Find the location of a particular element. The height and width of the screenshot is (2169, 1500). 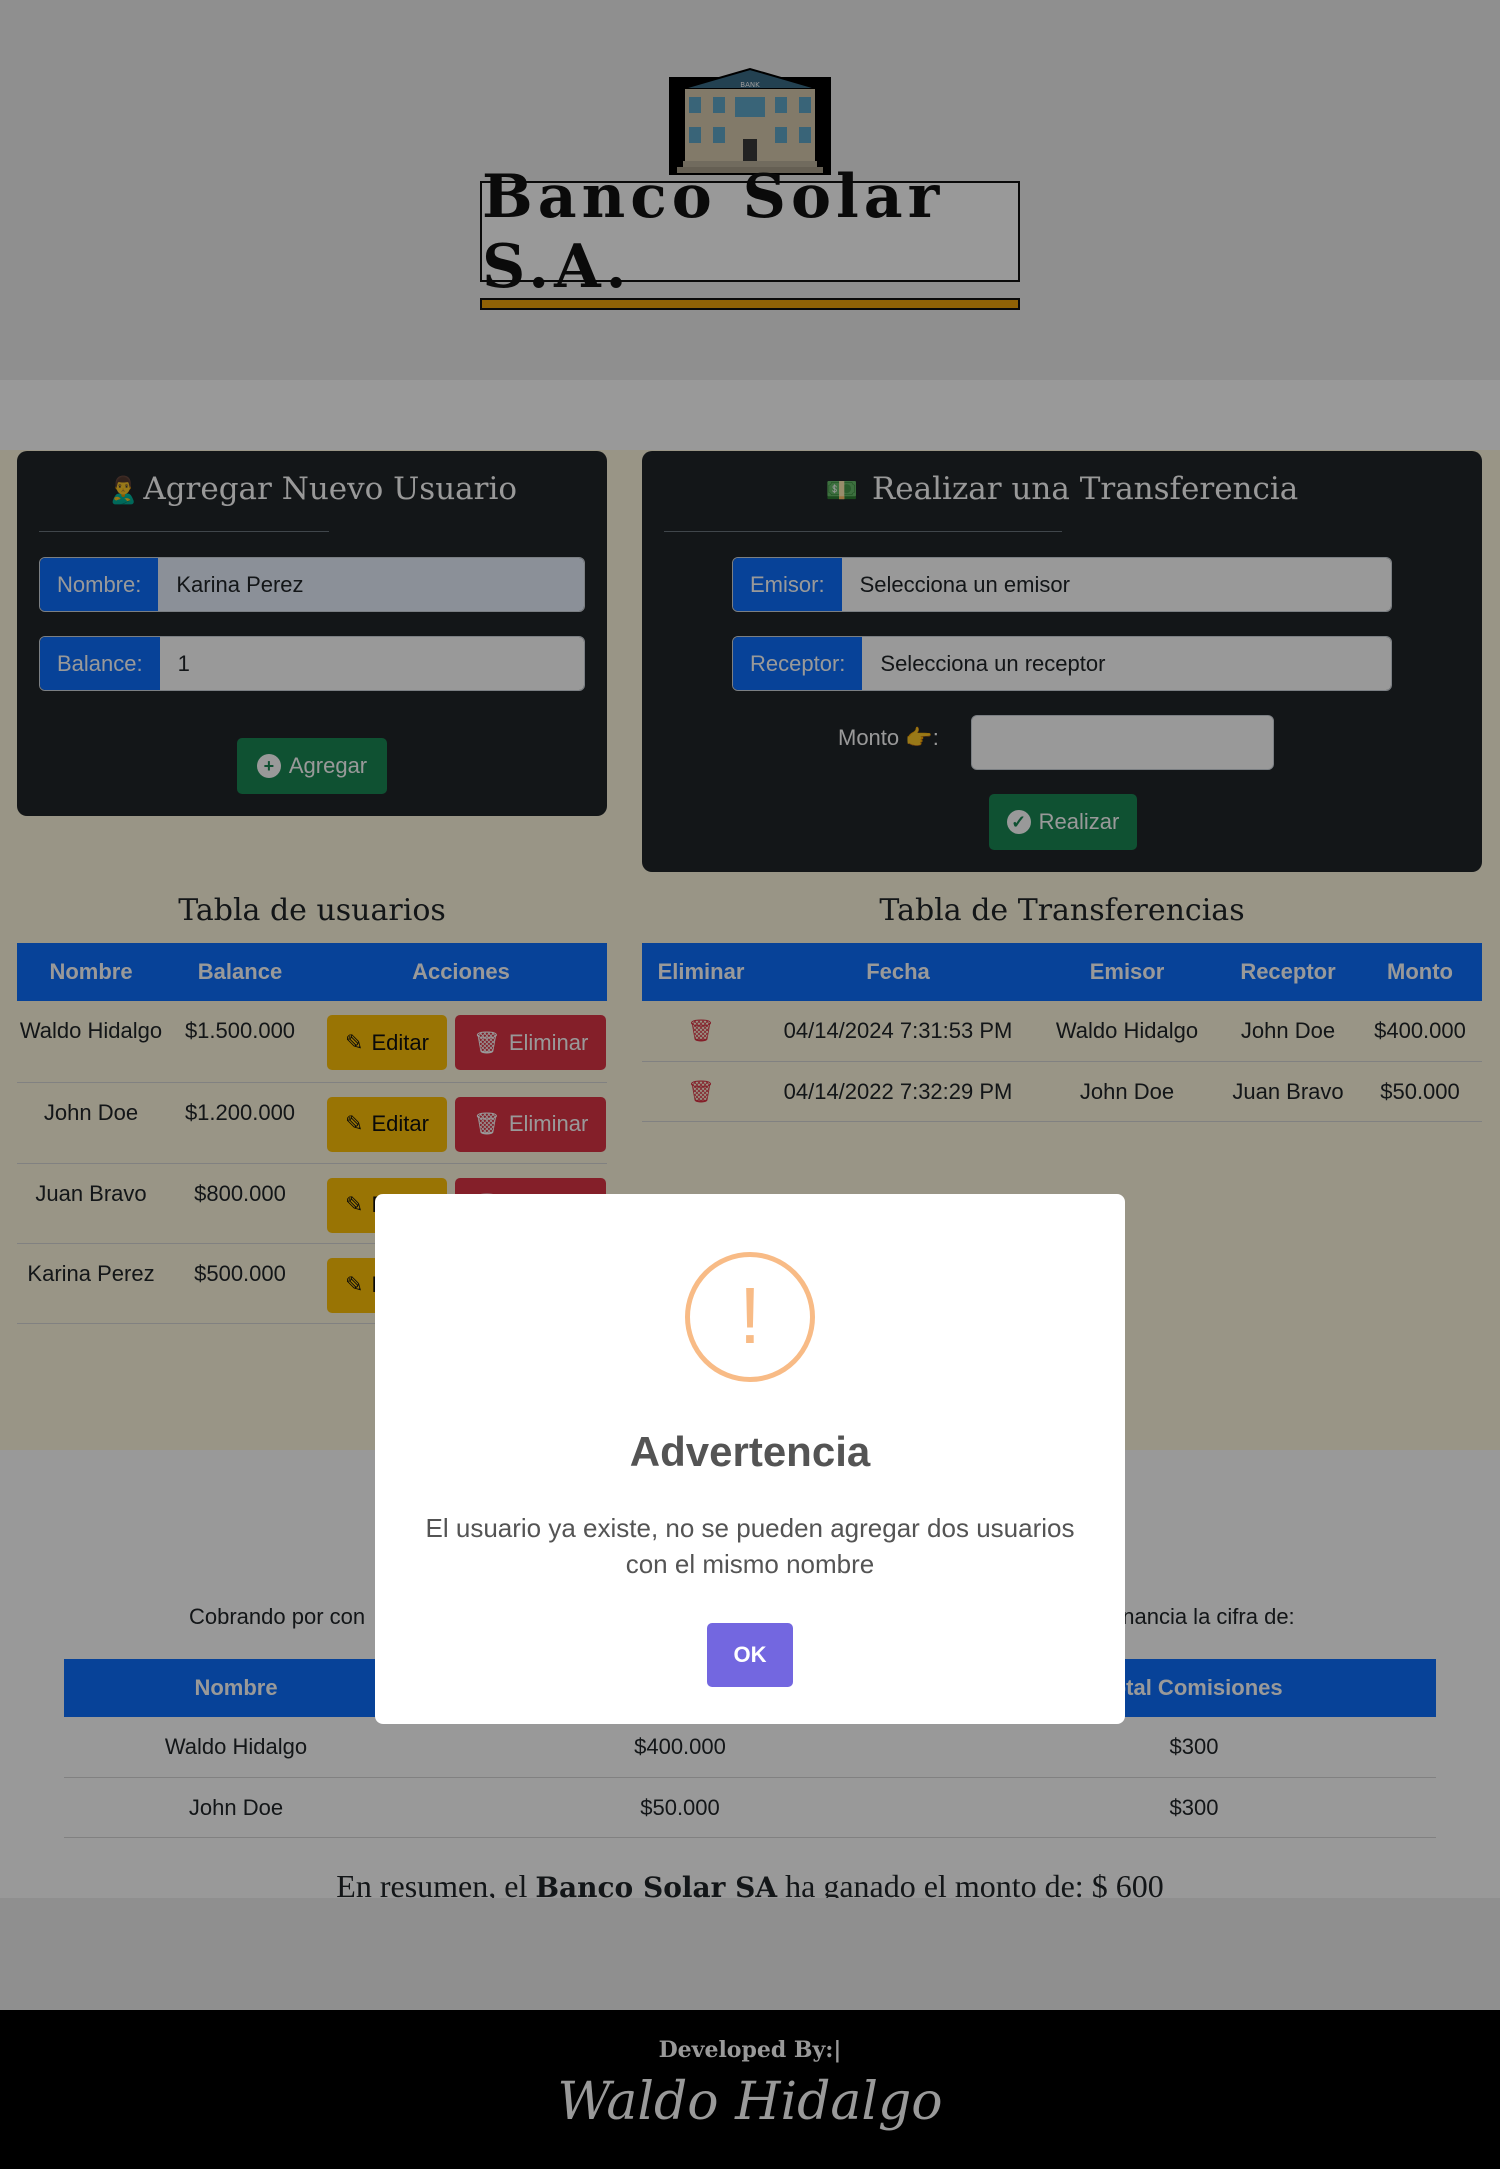

warning-icon: ! is located at coordinates (750, 1317).